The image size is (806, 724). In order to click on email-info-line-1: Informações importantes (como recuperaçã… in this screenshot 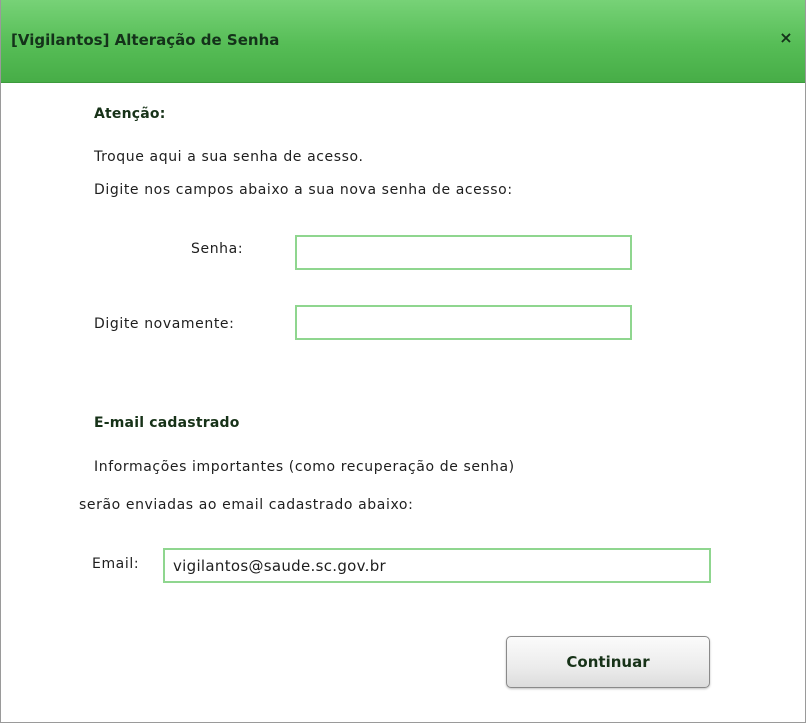, I will do `click(304, 467)`.